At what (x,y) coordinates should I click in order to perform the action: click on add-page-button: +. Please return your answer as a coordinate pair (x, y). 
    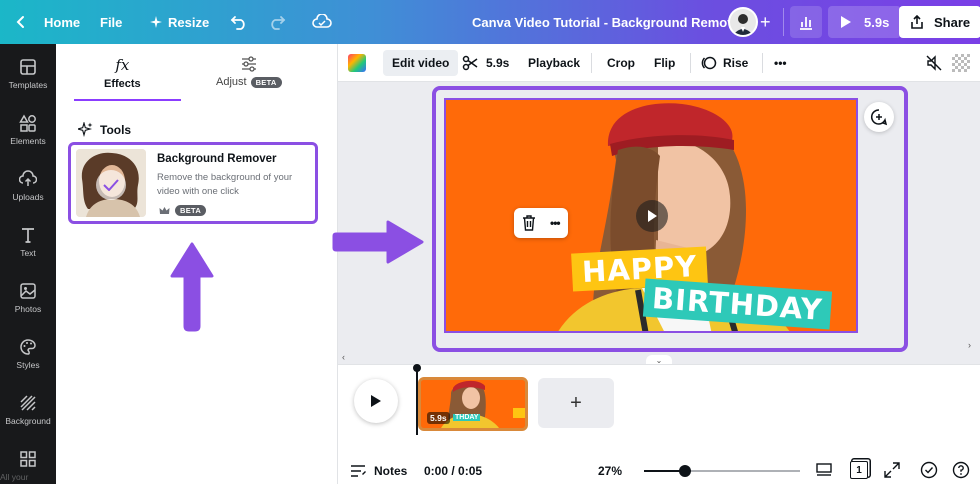
    Looking at the image, I should click on (576, 403).